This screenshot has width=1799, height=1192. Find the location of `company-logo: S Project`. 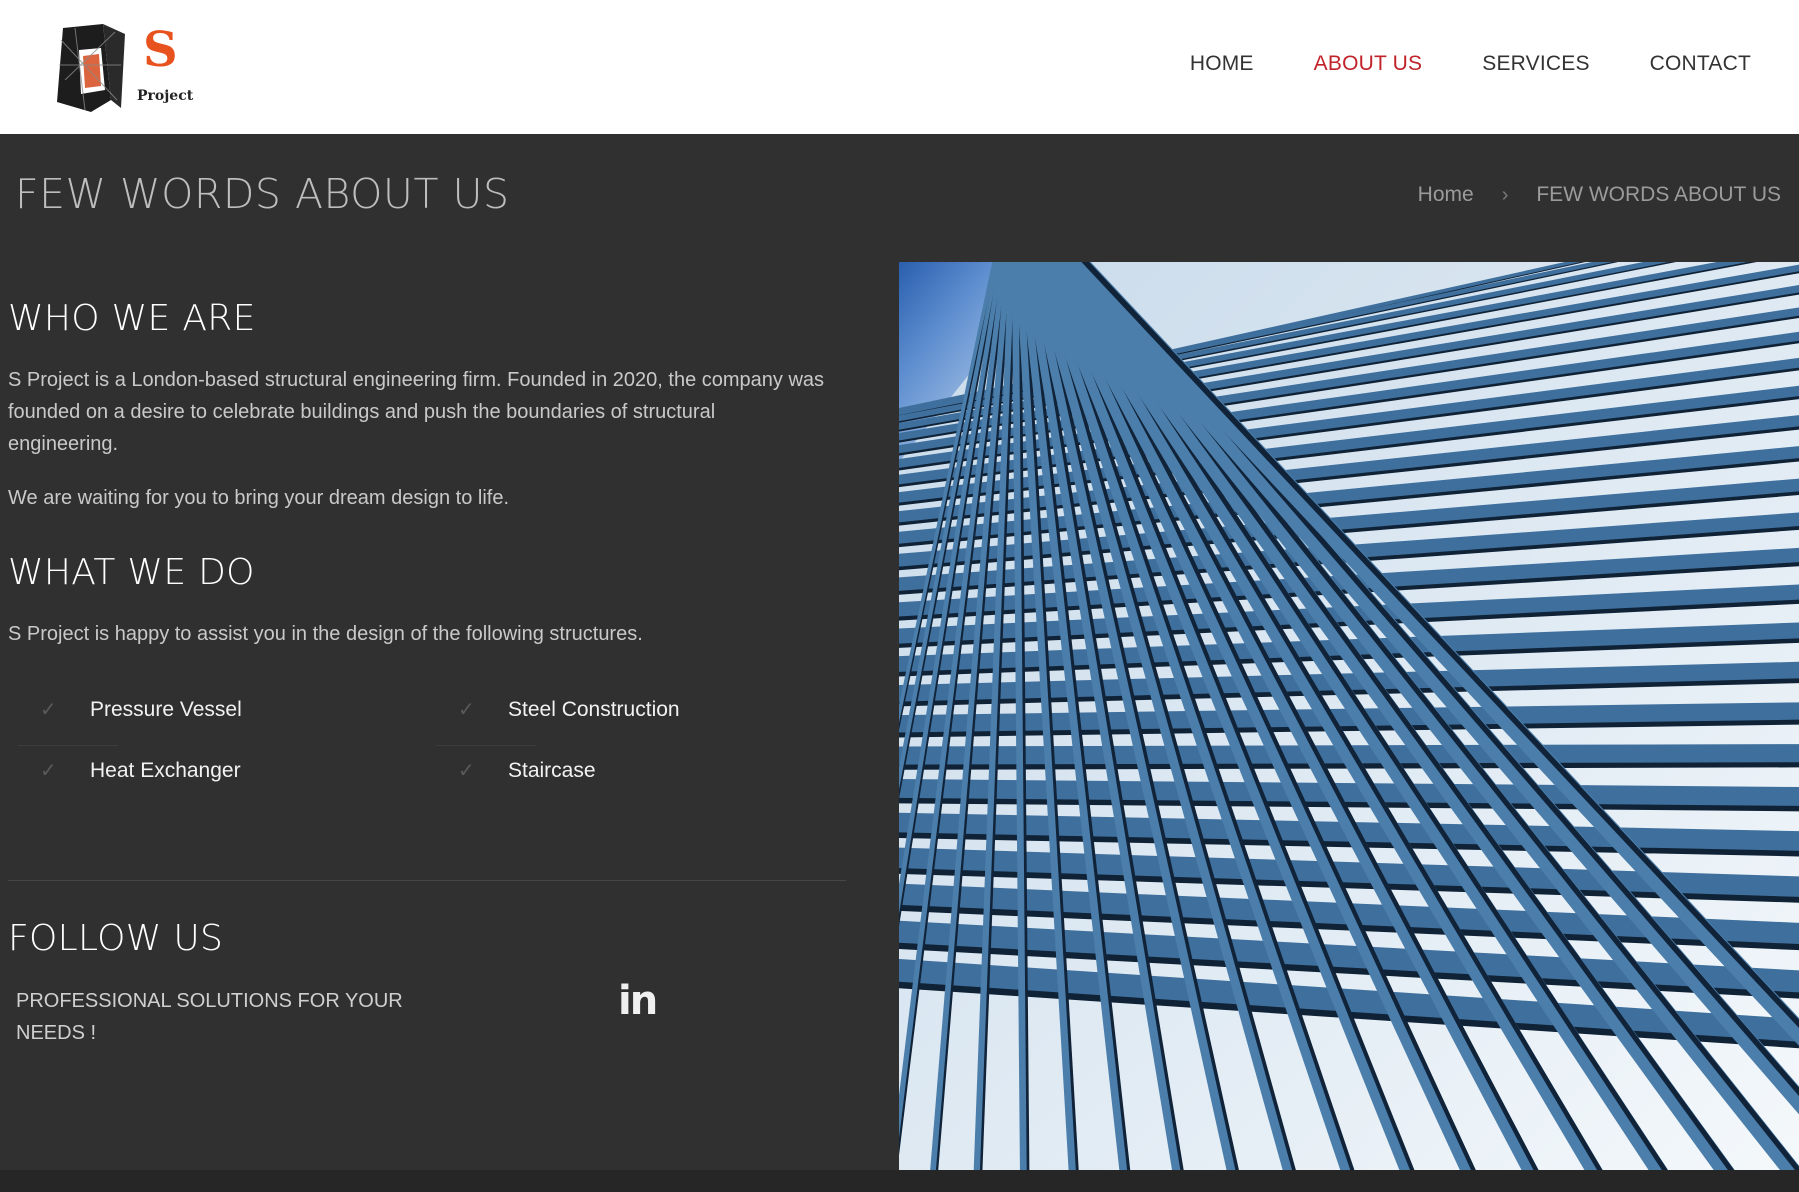

company-logo: S Project is located at coordinates (125, 67).